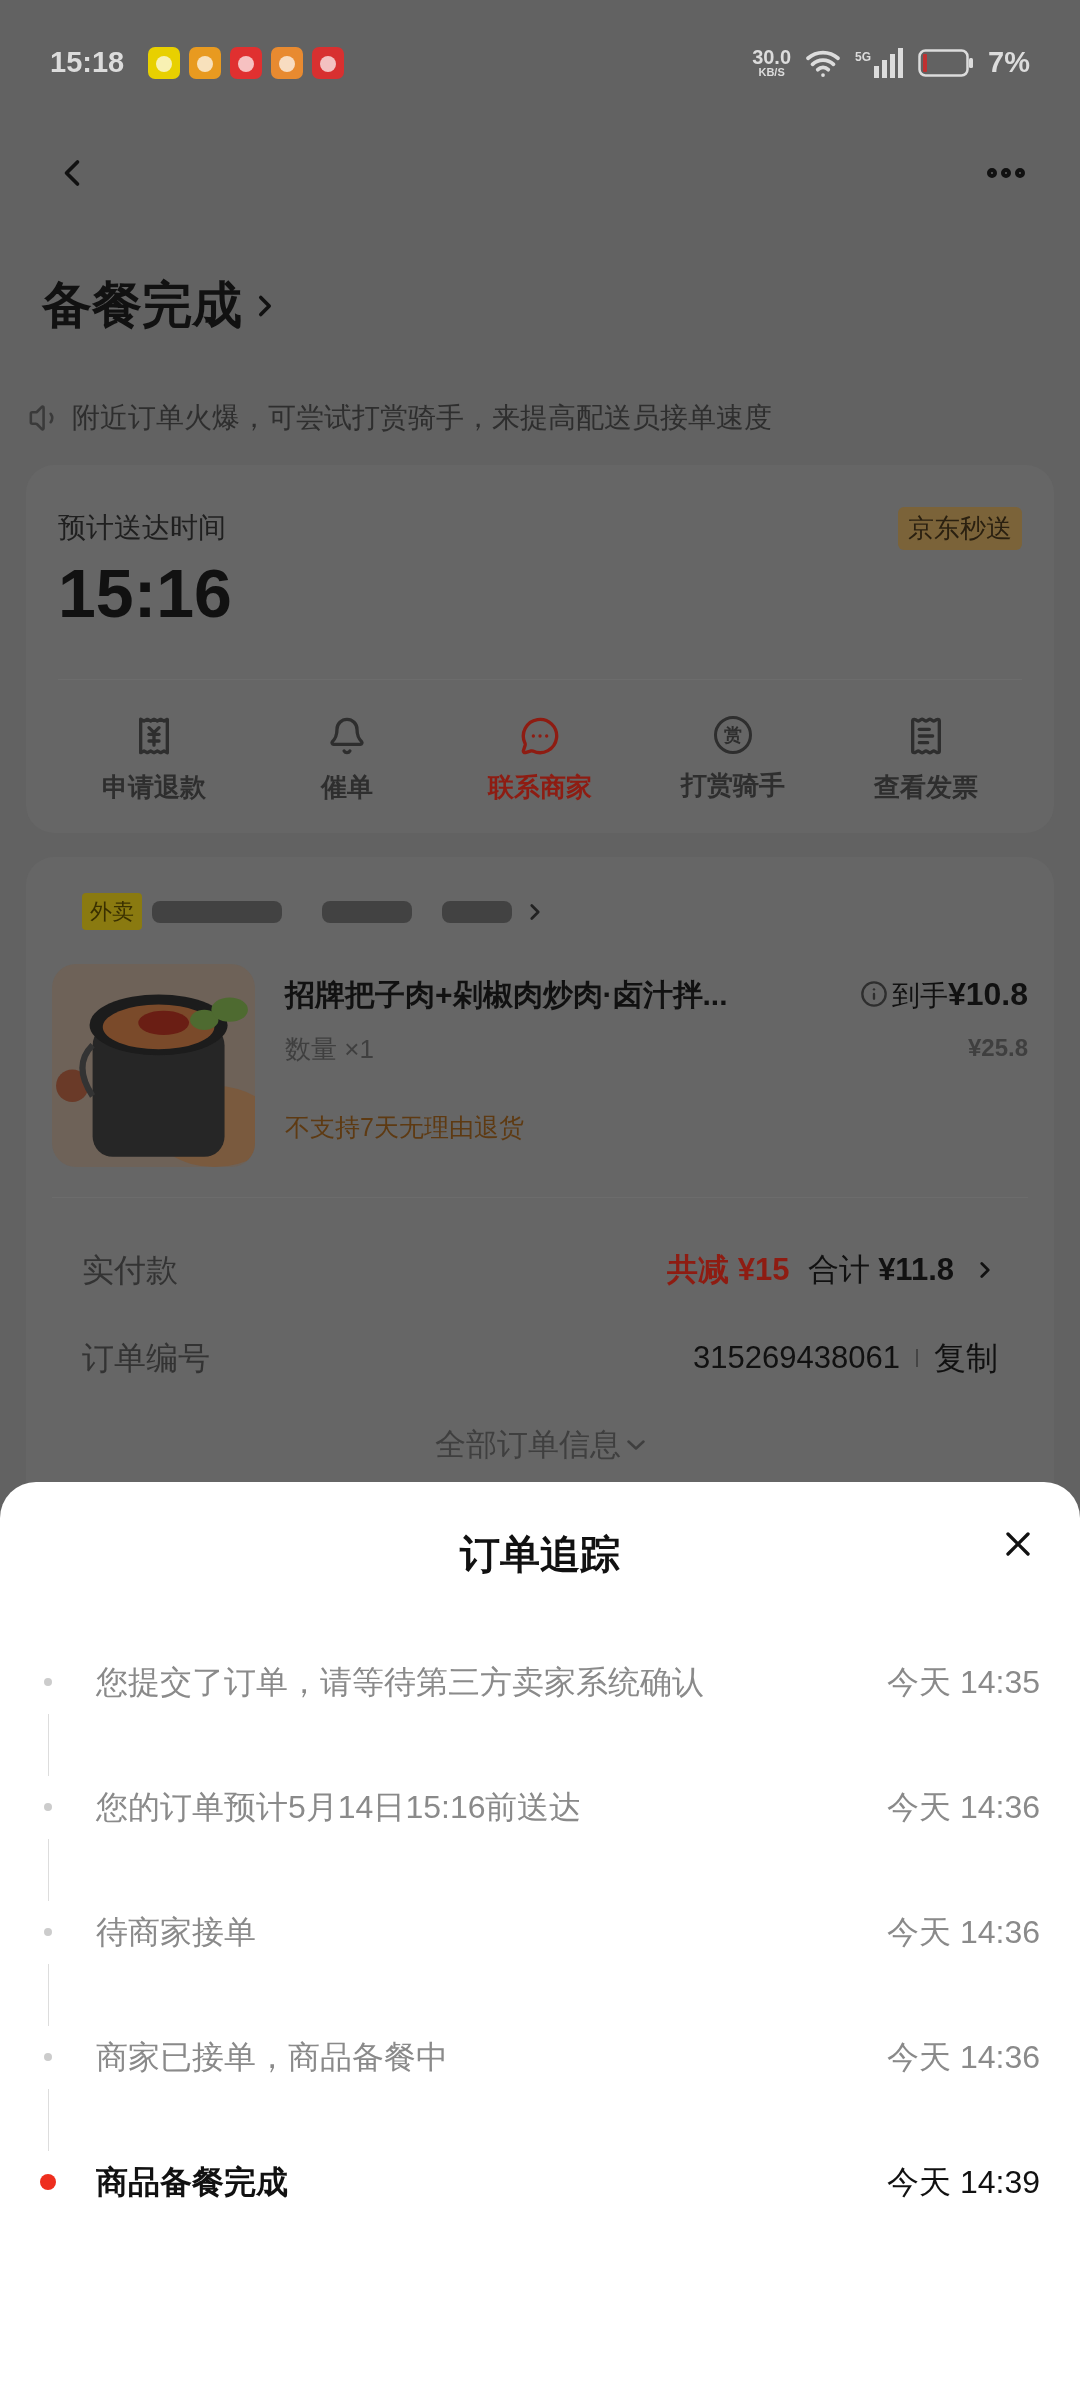  What do you see at coordinates (540, 736) in the screenshot?
I see `chat-icon` at bounding box center [540, 736].